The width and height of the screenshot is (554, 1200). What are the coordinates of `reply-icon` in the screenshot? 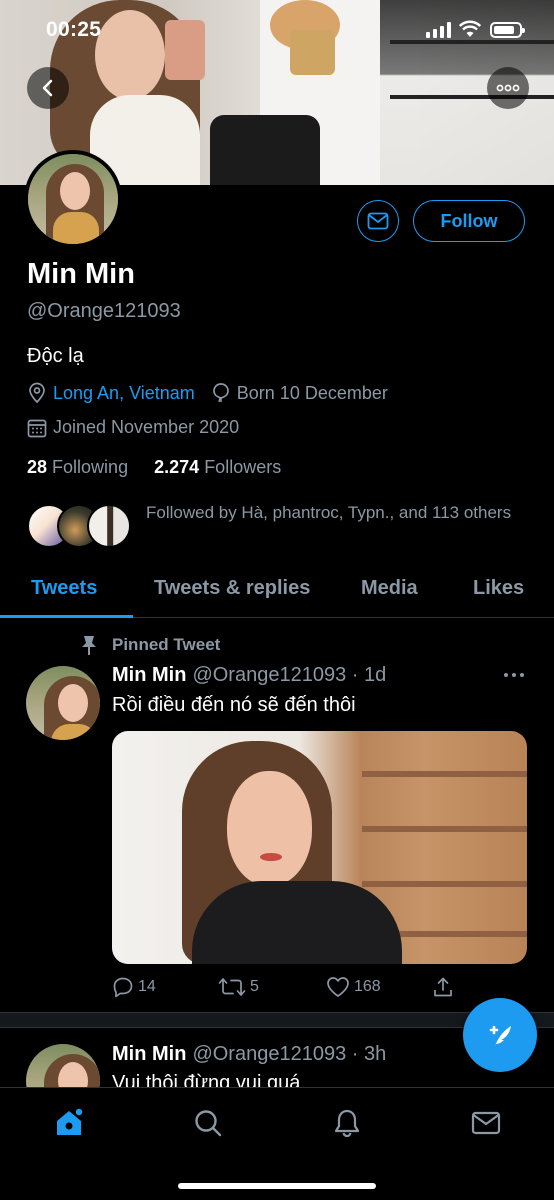 It's located at (123, 987).